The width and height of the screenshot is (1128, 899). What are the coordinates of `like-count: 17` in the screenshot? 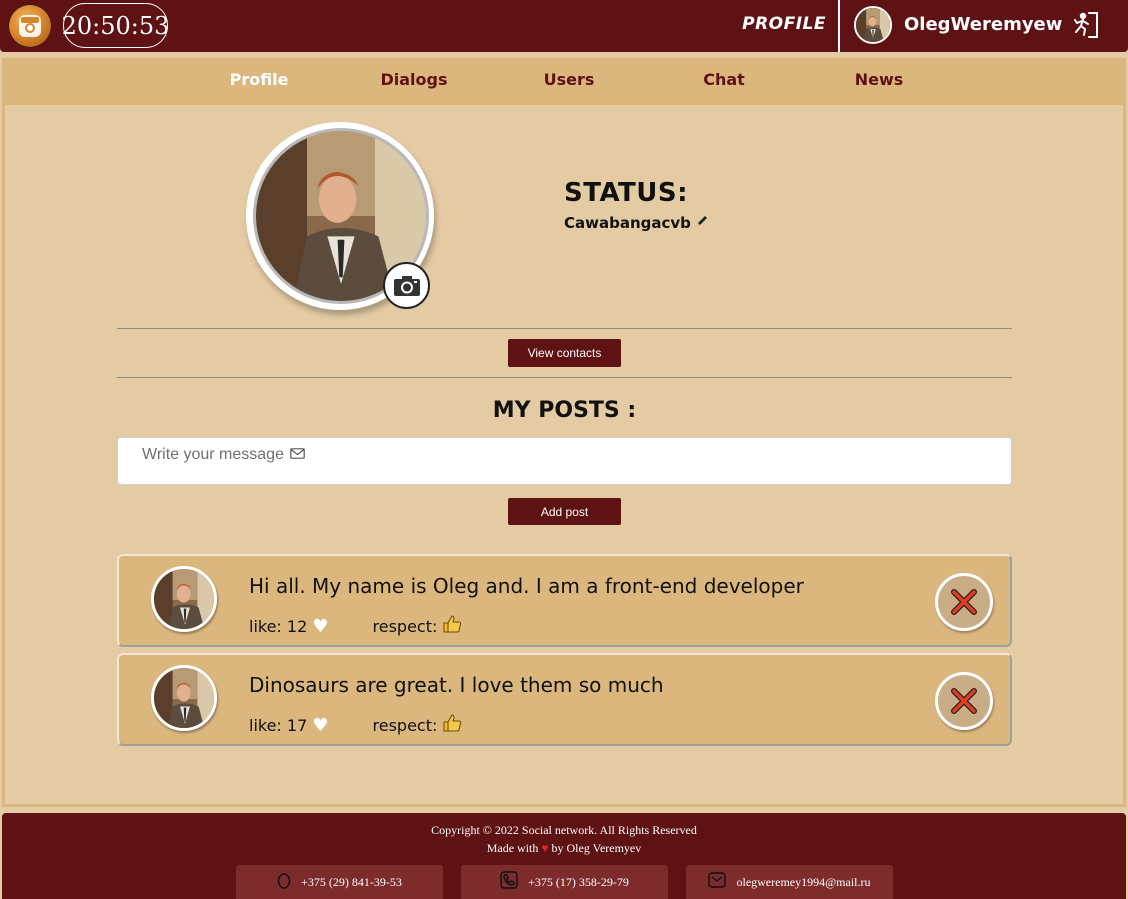 It's located at (297, 725).